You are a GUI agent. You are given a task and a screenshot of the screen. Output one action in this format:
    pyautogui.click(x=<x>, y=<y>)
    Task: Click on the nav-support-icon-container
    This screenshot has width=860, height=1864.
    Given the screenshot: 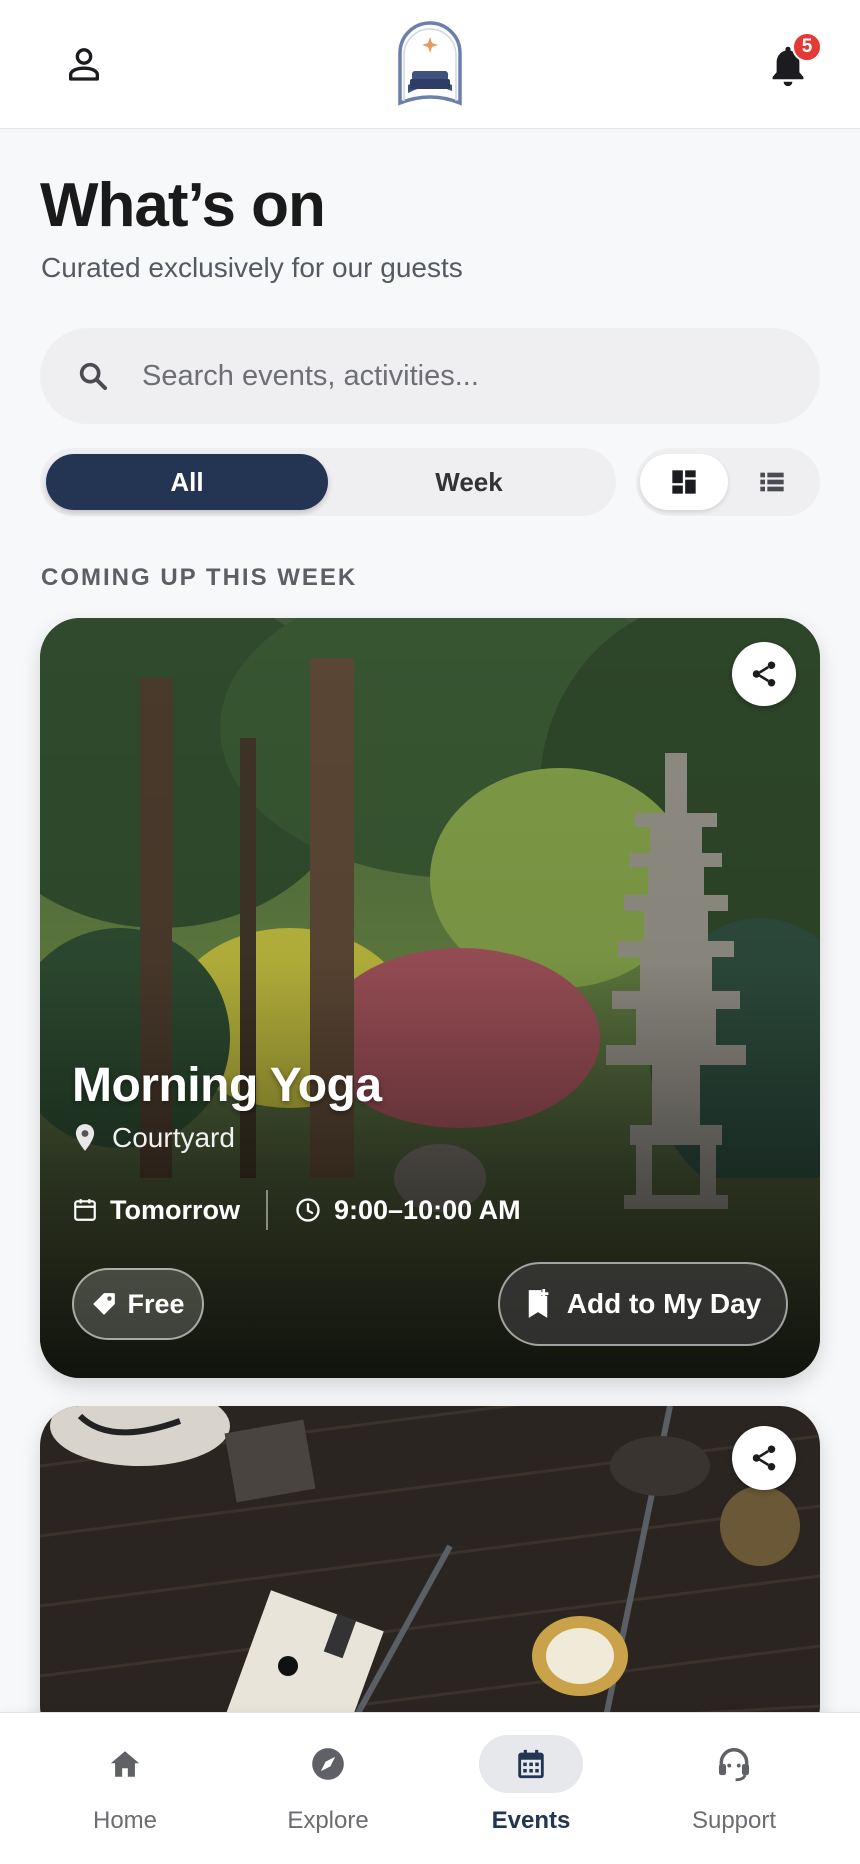 What is the action you would take?
    pyautogui.click(x=734, y=1764)
    